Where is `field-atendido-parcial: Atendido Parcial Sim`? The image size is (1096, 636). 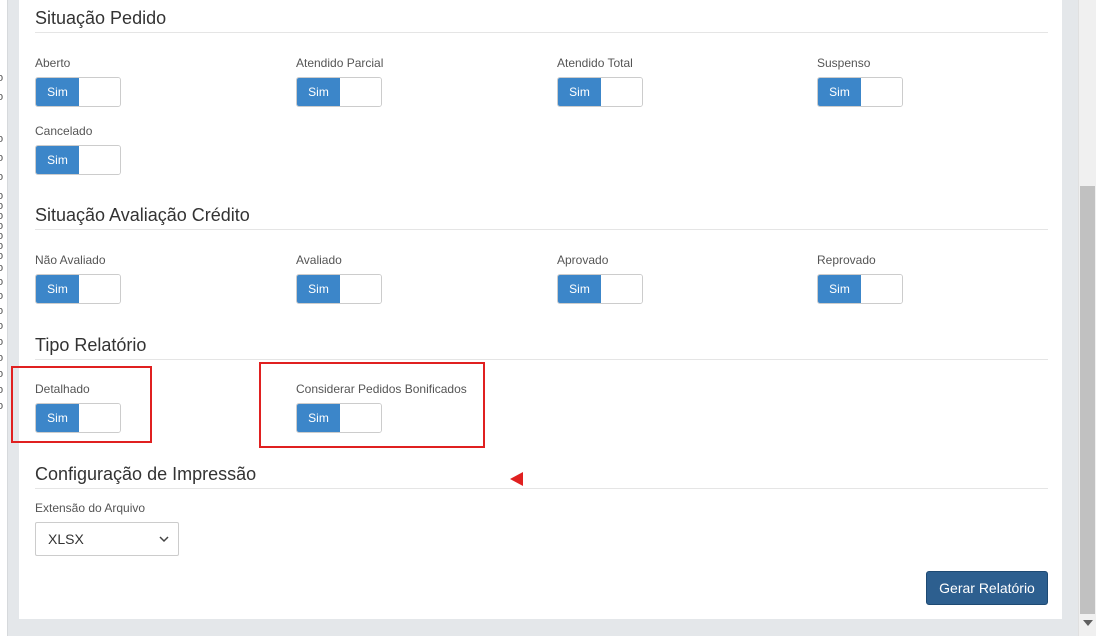
field-atendido-parcial: Atendido Parcial Sim is located at coordinates (339, 81).